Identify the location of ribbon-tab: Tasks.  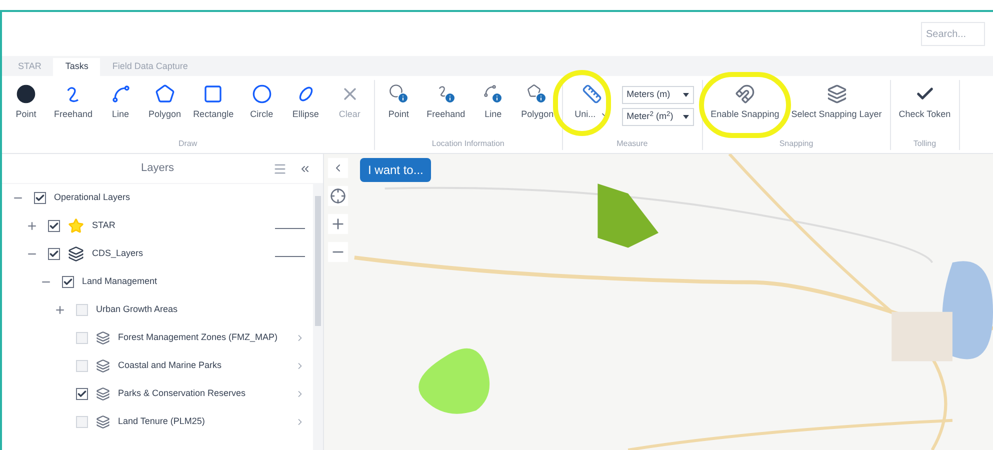
(76, 67).